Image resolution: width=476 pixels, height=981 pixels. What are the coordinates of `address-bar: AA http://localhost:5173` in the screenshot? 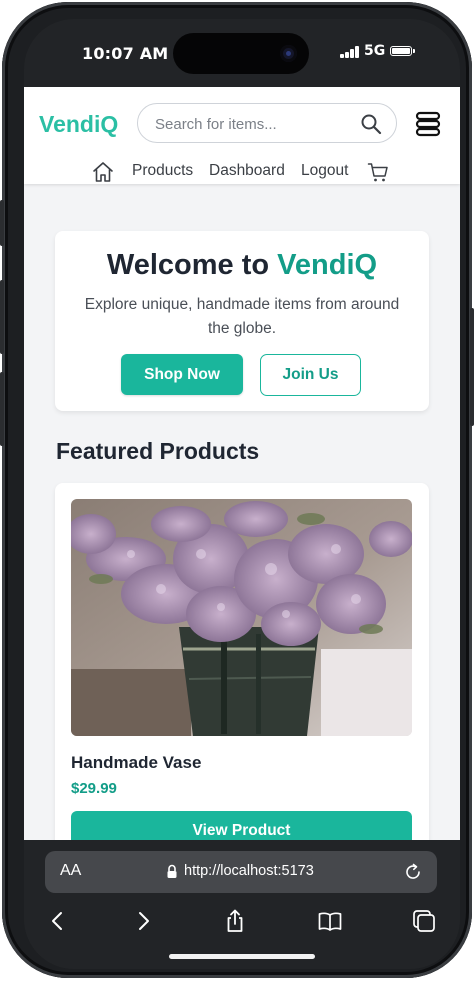 It's located at (241, 872).